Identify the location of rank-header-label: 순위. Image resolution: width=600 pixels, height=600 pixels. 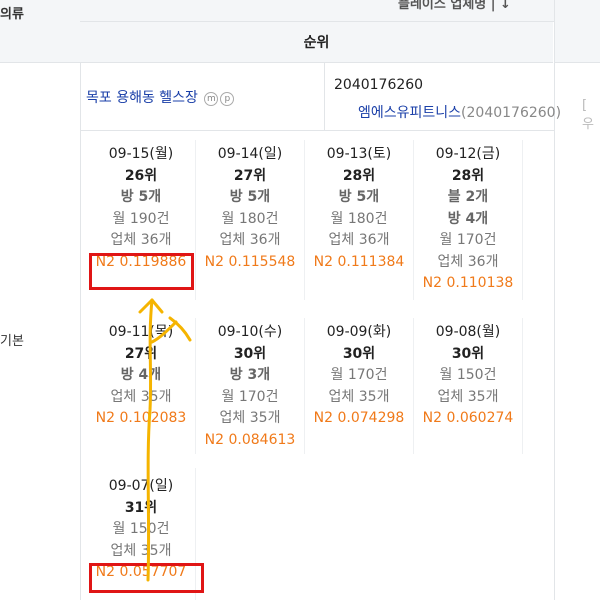
(316, 43).